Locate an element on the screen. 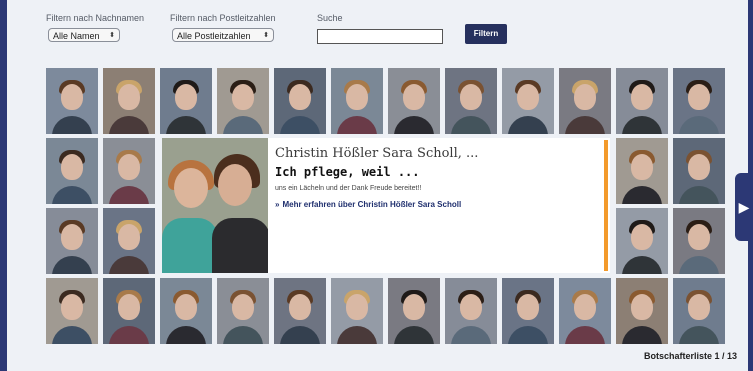 Image resolution: width=753 pixels, height=371 pixels. postcode-filter-value: Alle Postleitzahlen is located at coordinates (214, 36).